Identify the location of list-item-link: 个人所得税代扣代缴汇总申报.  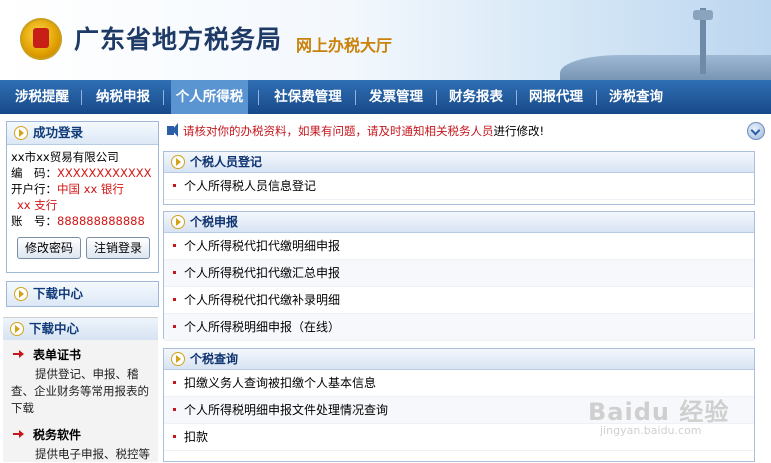
(262, 273).